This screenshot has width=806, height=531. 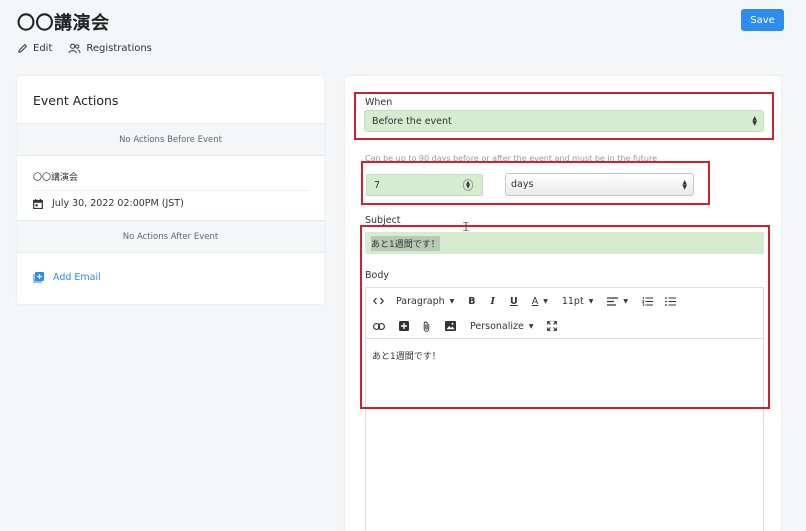 What do you see at coordinates (43, 48) in the screenshot?
I see `edit-label: Edit` at bounding box center [43, 48].